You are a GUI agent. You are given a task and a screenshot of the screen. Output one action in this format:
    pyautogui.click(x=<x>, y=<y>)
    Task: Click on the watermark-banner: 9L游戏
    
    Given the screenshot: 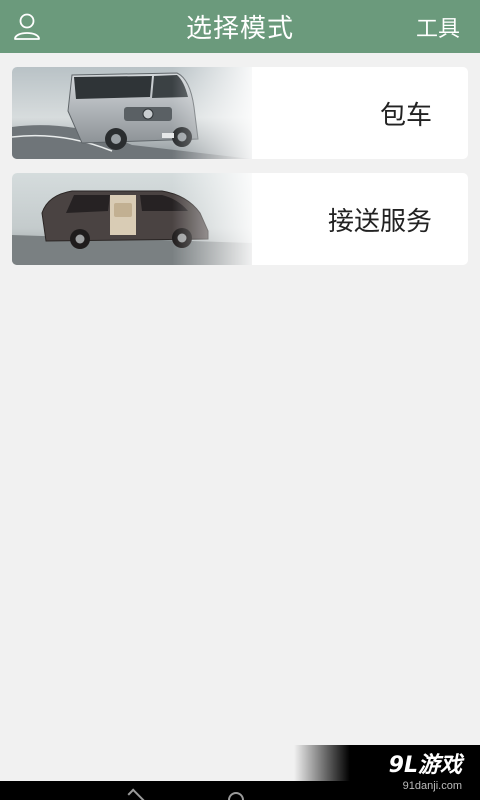 What is the action you would take?
    pyautogui.click(x=387, y=763)
    